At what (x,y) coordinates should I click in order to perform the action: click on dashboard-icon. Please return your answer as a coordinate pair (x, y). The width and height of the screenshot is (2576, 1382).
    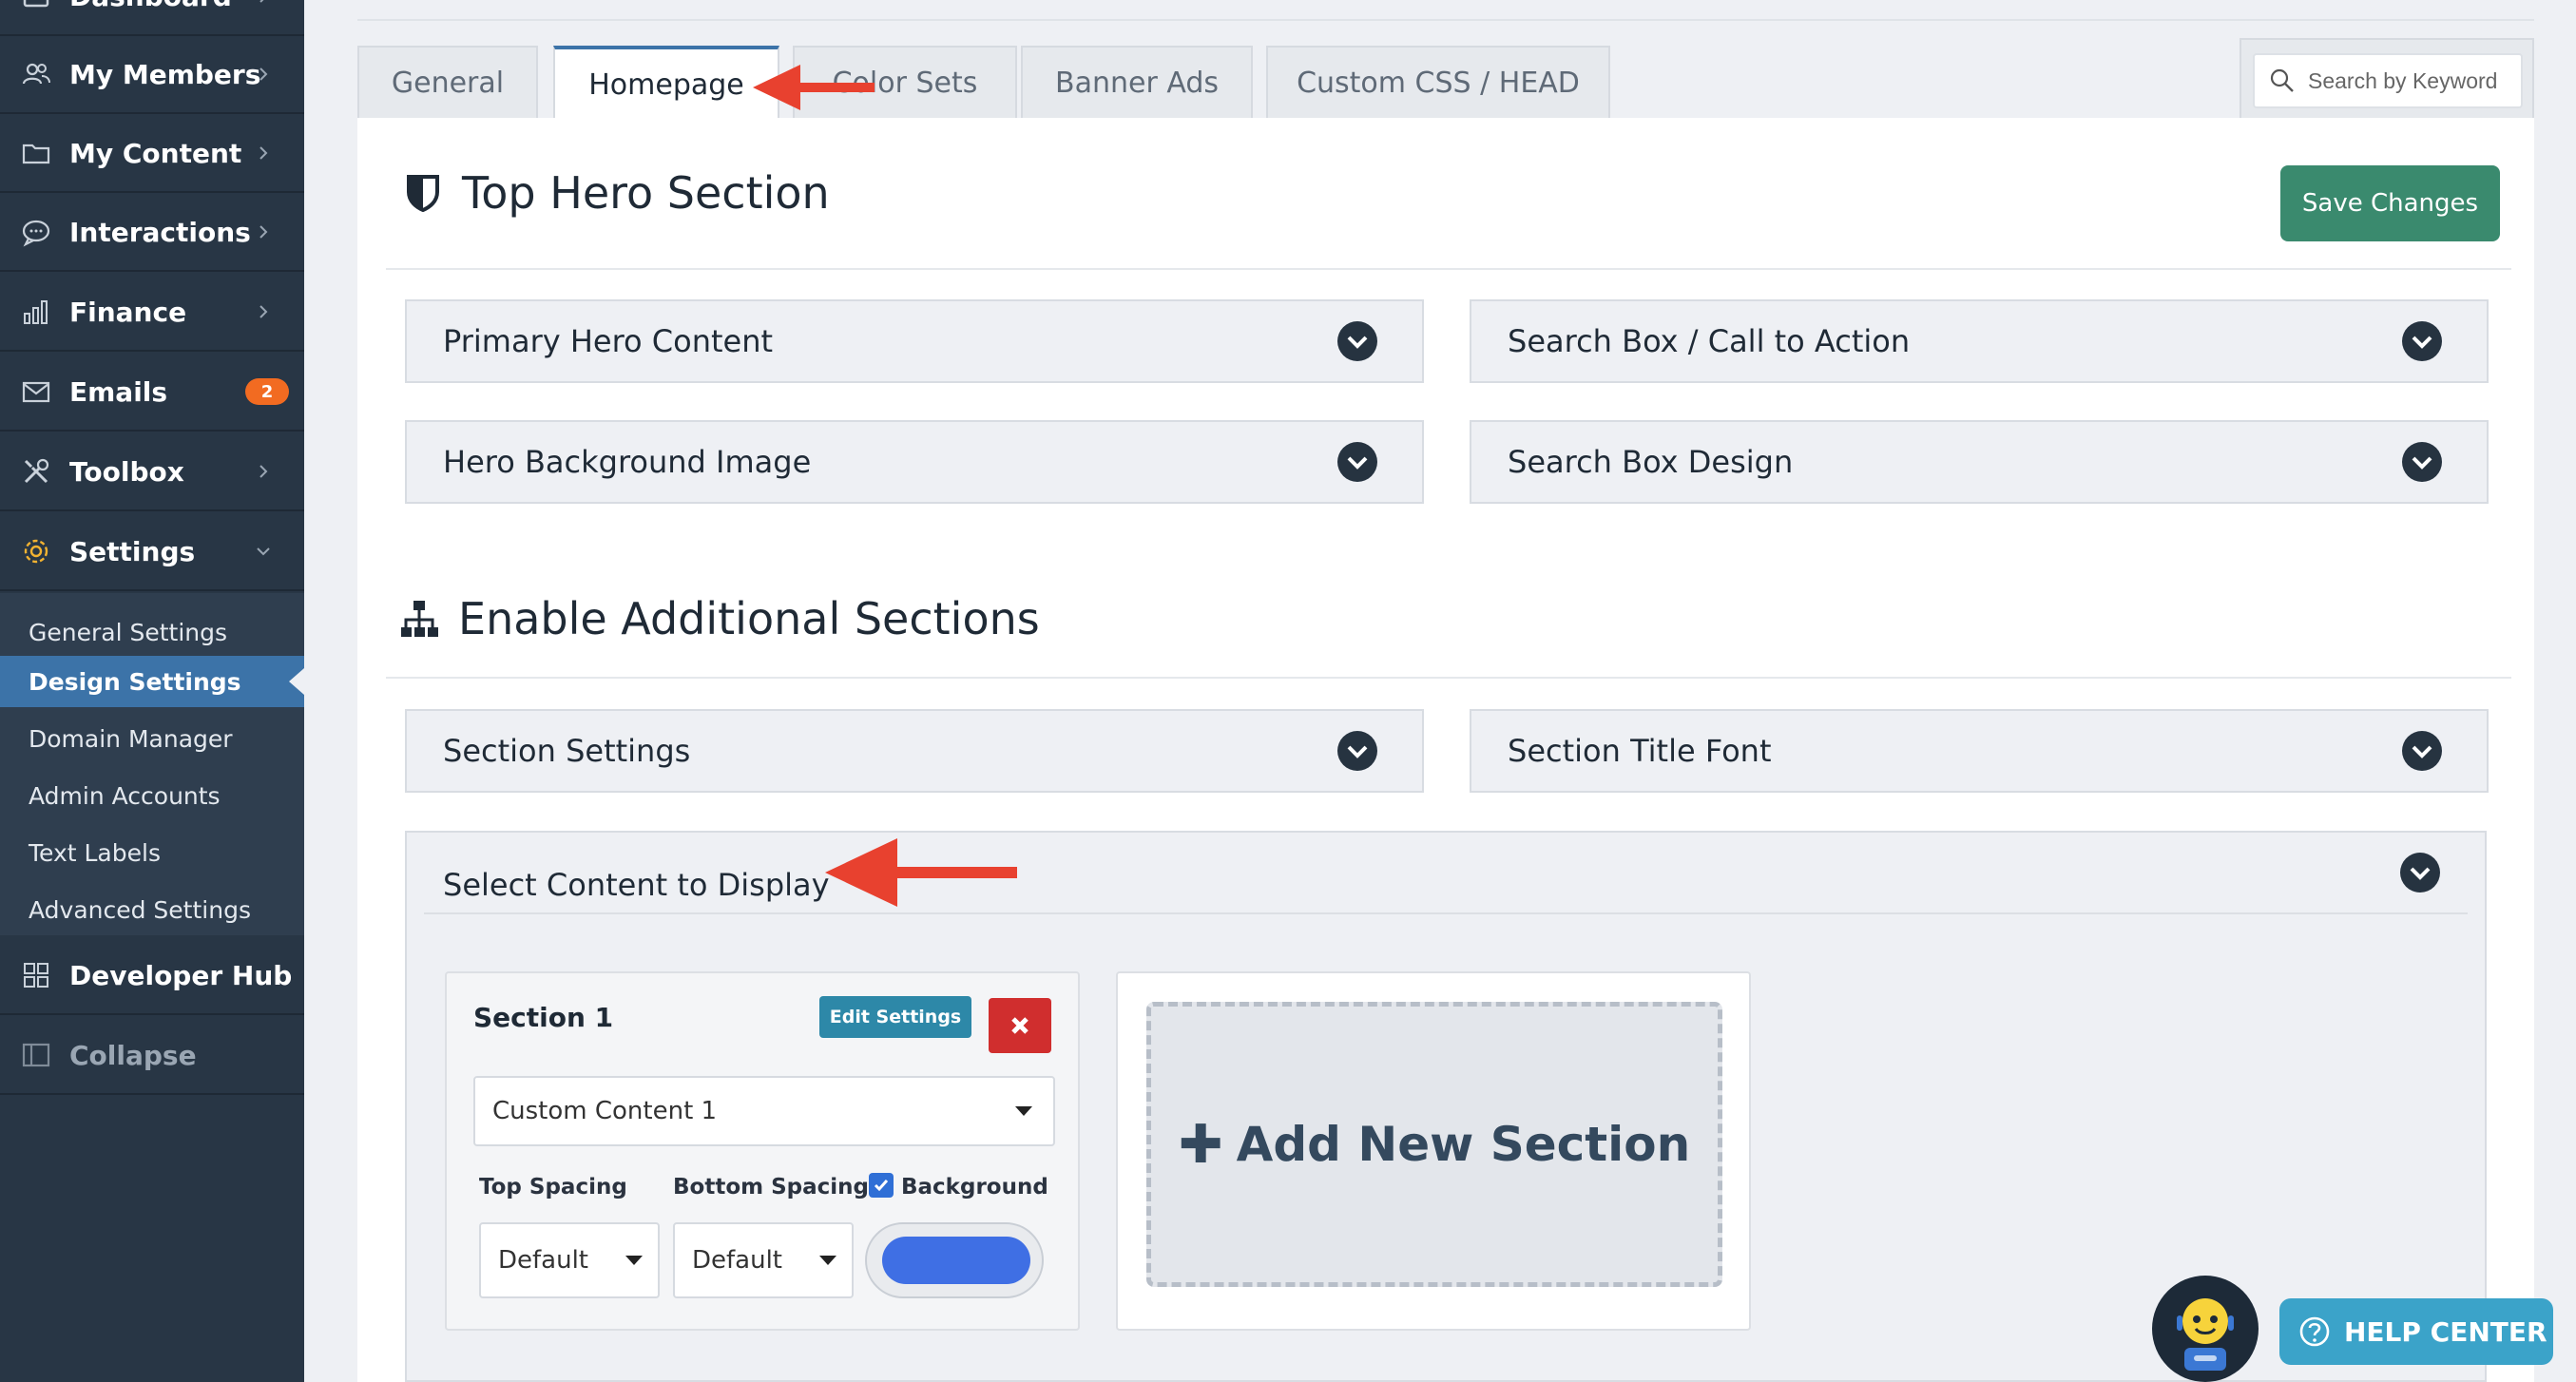
    Looking at the image, I should click on (36, 4).